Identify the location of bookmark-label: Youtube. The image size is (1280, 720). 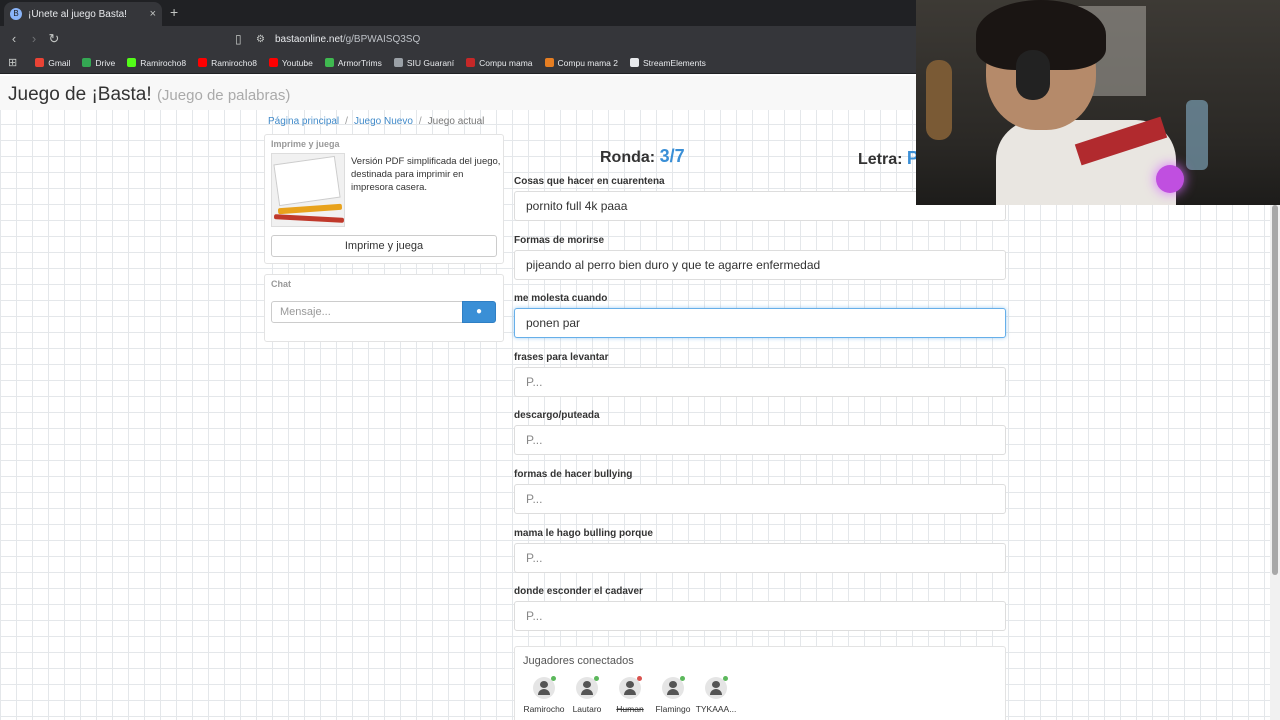
(297, 62).